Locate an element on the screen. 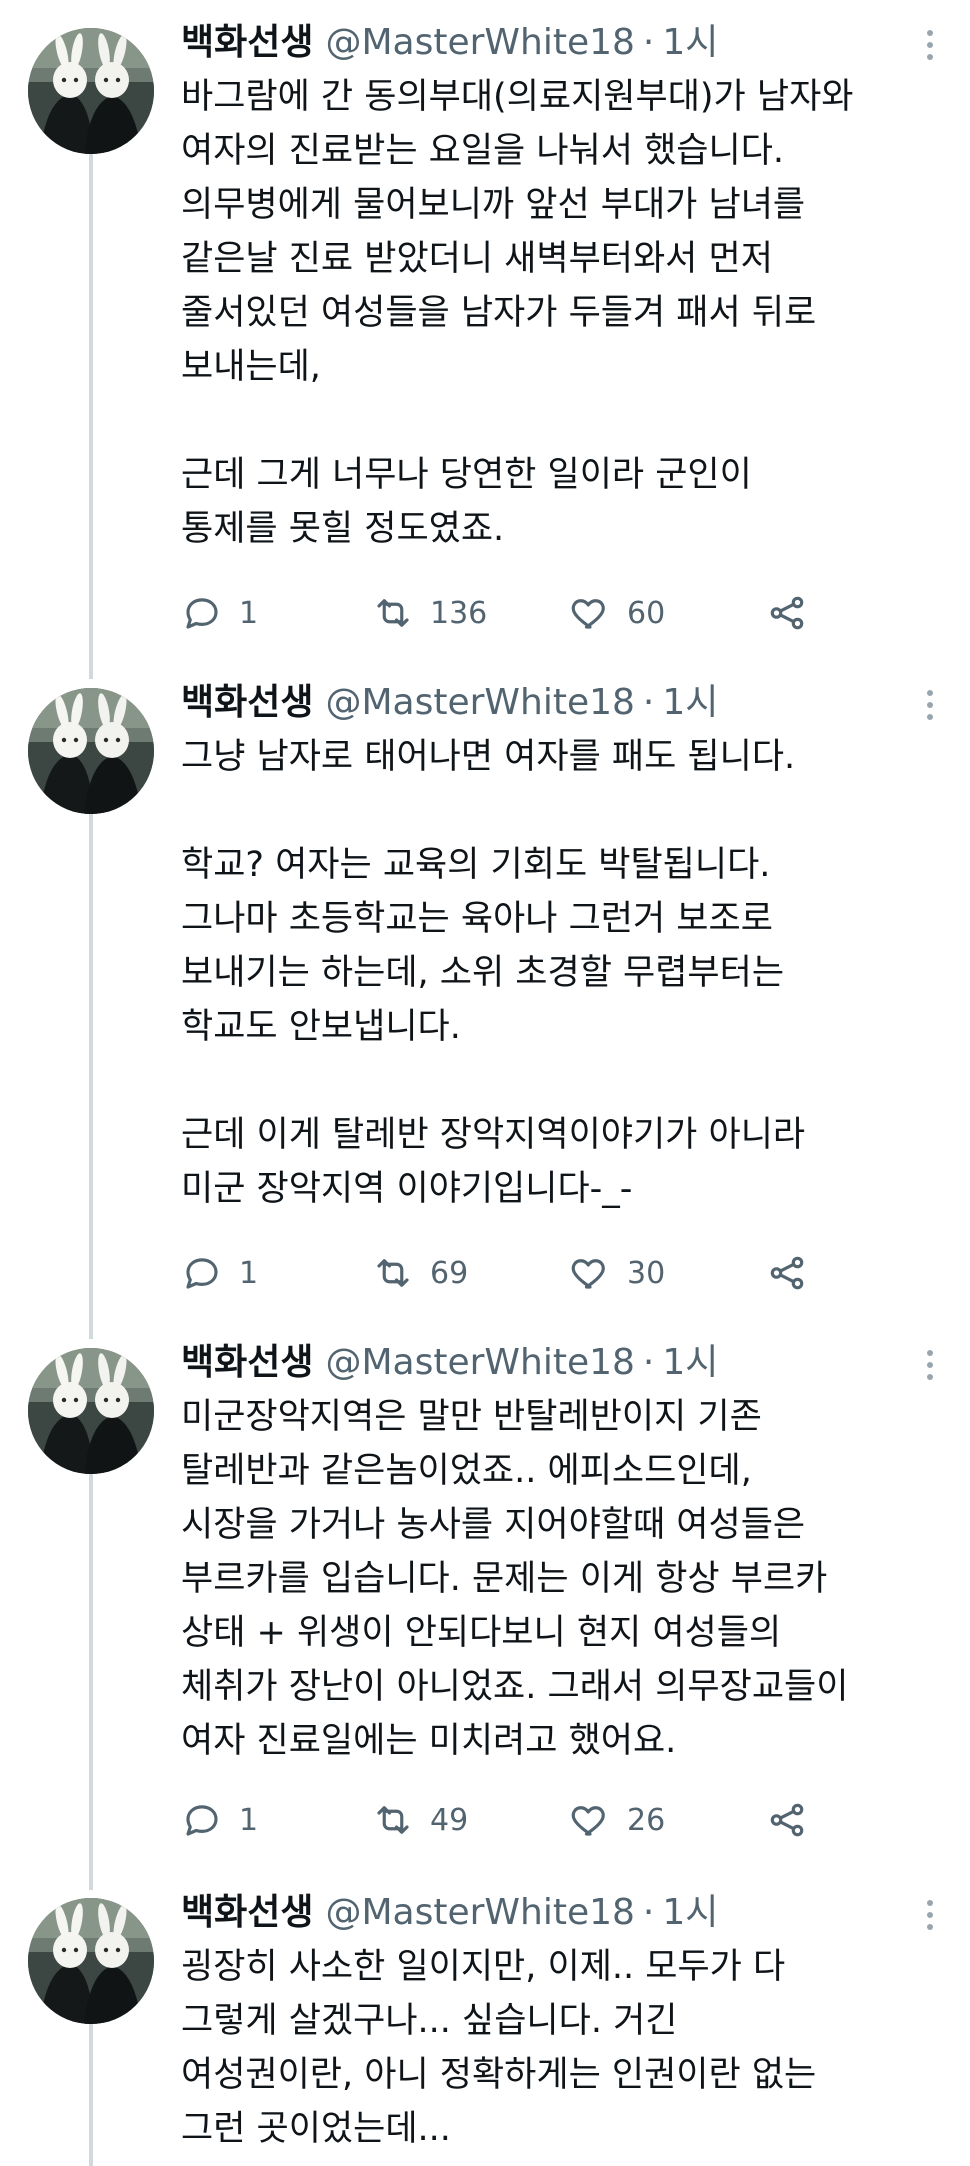 The height and width of the screenshot is (2166, 970). tweet-line: 여성권이란, 아니 정확하게는 인권이란 없는 is located at coordinates (499, 2075).